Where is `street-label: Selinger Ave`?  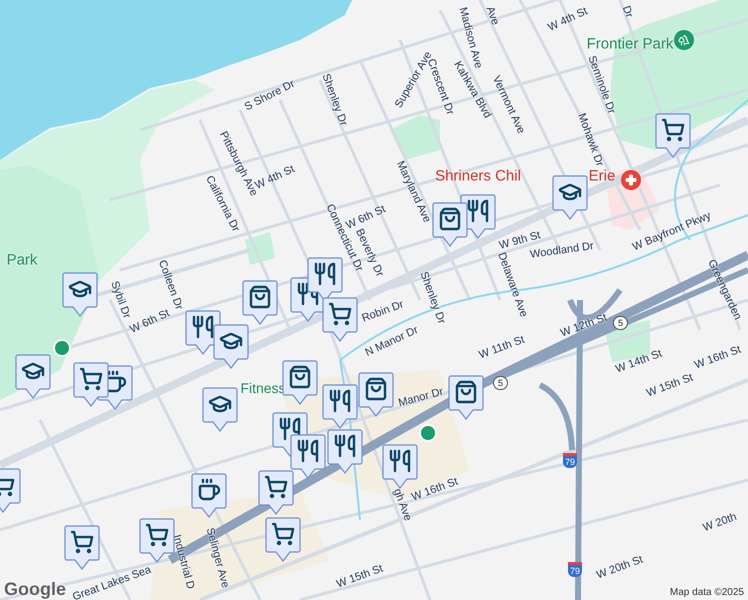 street-label: Selinger Ave is located at coordinates (217, 558).